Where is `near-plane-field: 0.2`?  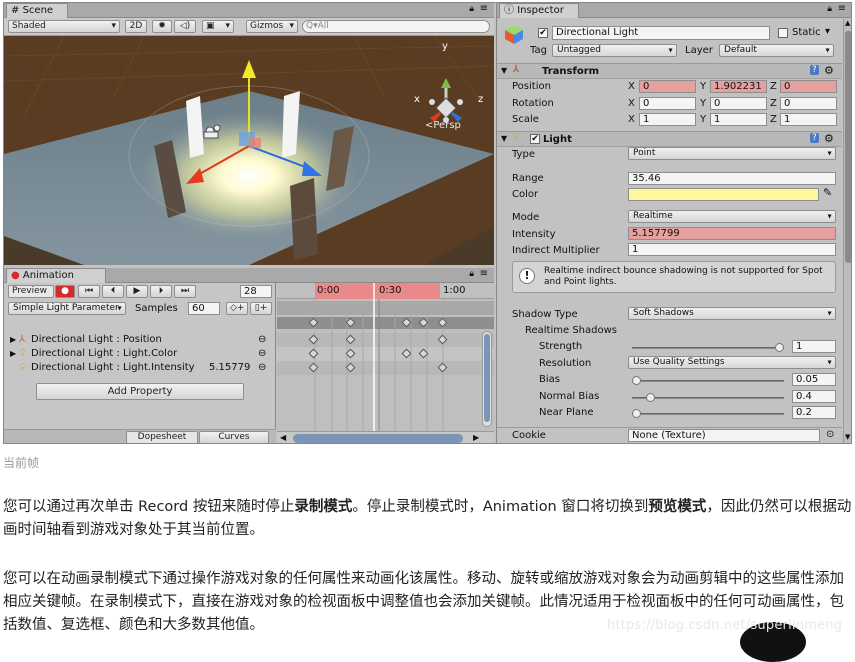
near-plane-field: 0.2 is located at coordinates (814, 412).